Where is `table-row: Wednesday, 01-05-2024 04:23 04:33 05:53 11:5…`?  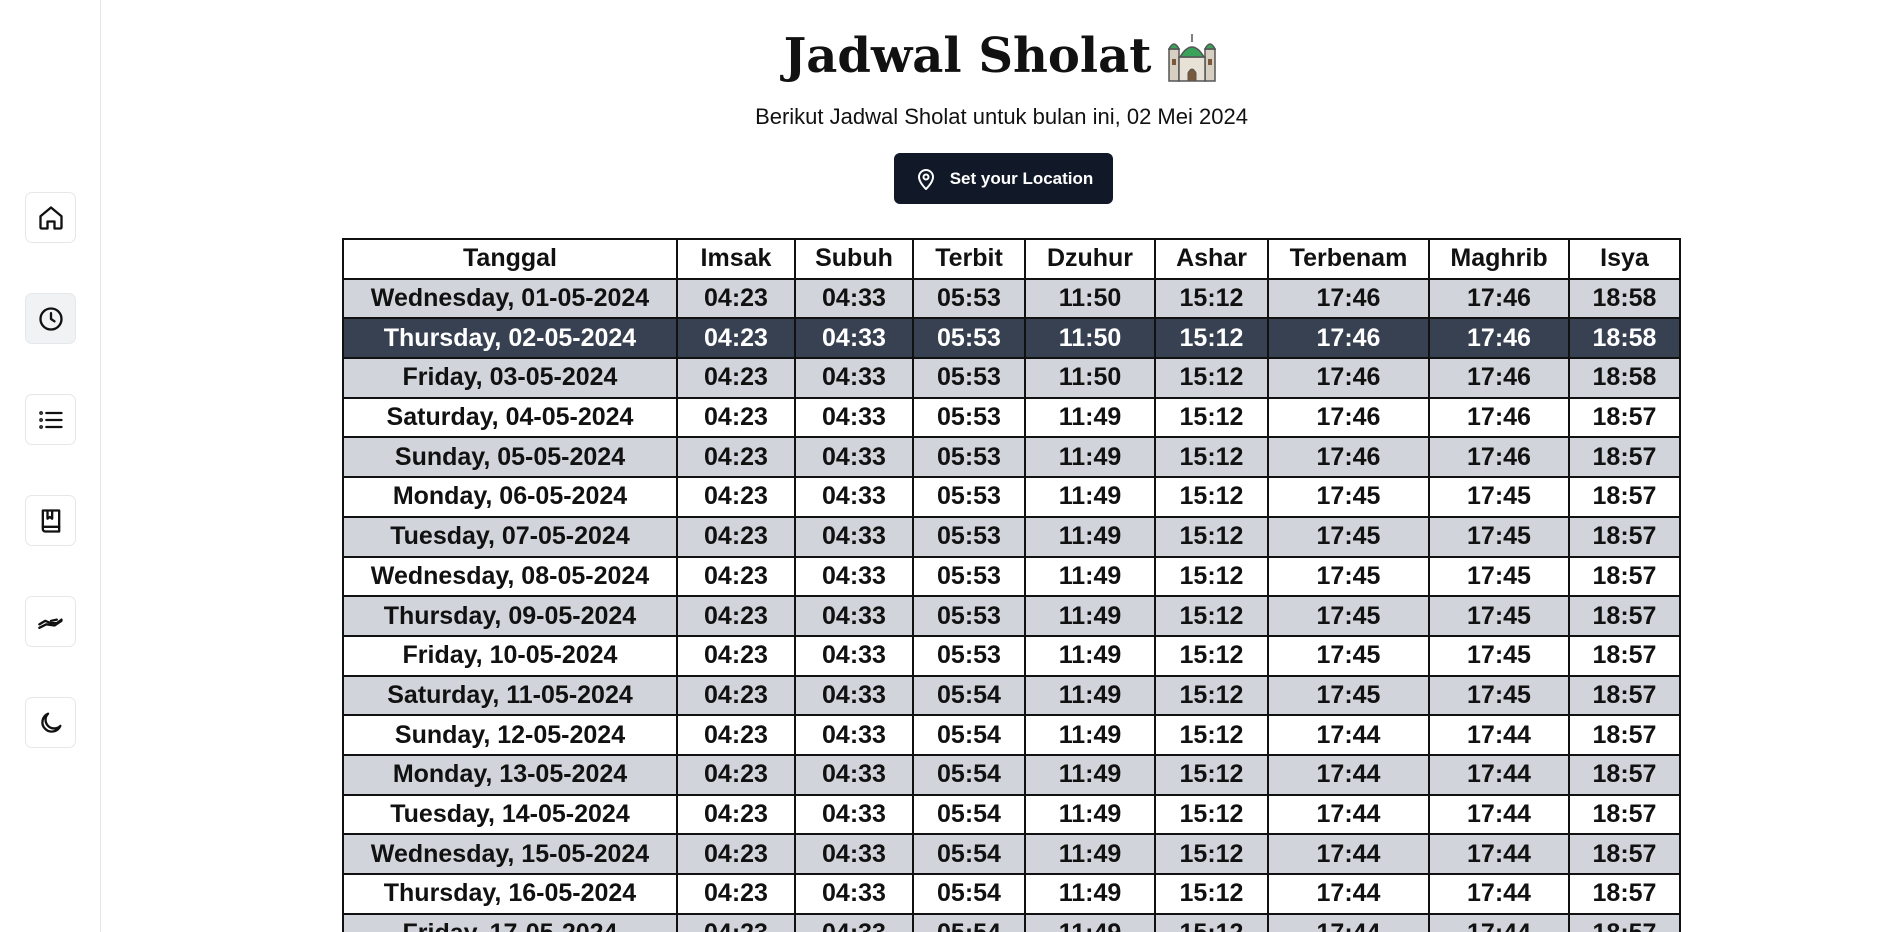 table-row: Wednesday, 01-05-2024 04:23 04:33 05:53 11:5… is located at coordinates (1011, 298).